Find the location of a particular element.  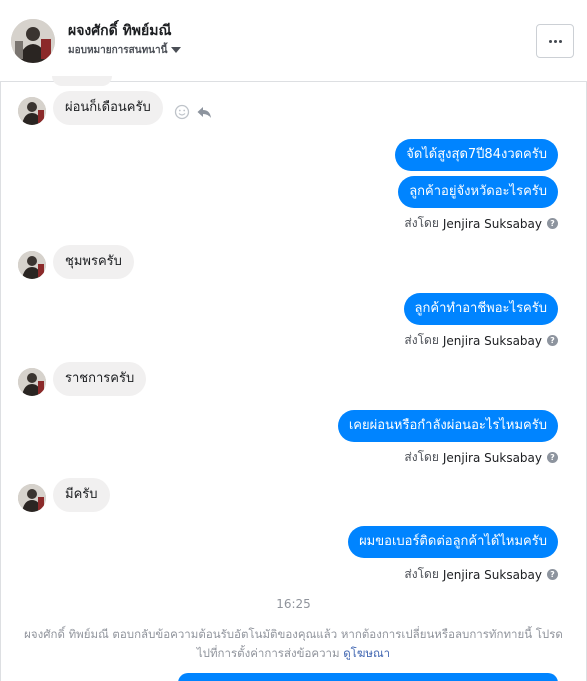

smiley-icon is located at coordinates (182, 114).